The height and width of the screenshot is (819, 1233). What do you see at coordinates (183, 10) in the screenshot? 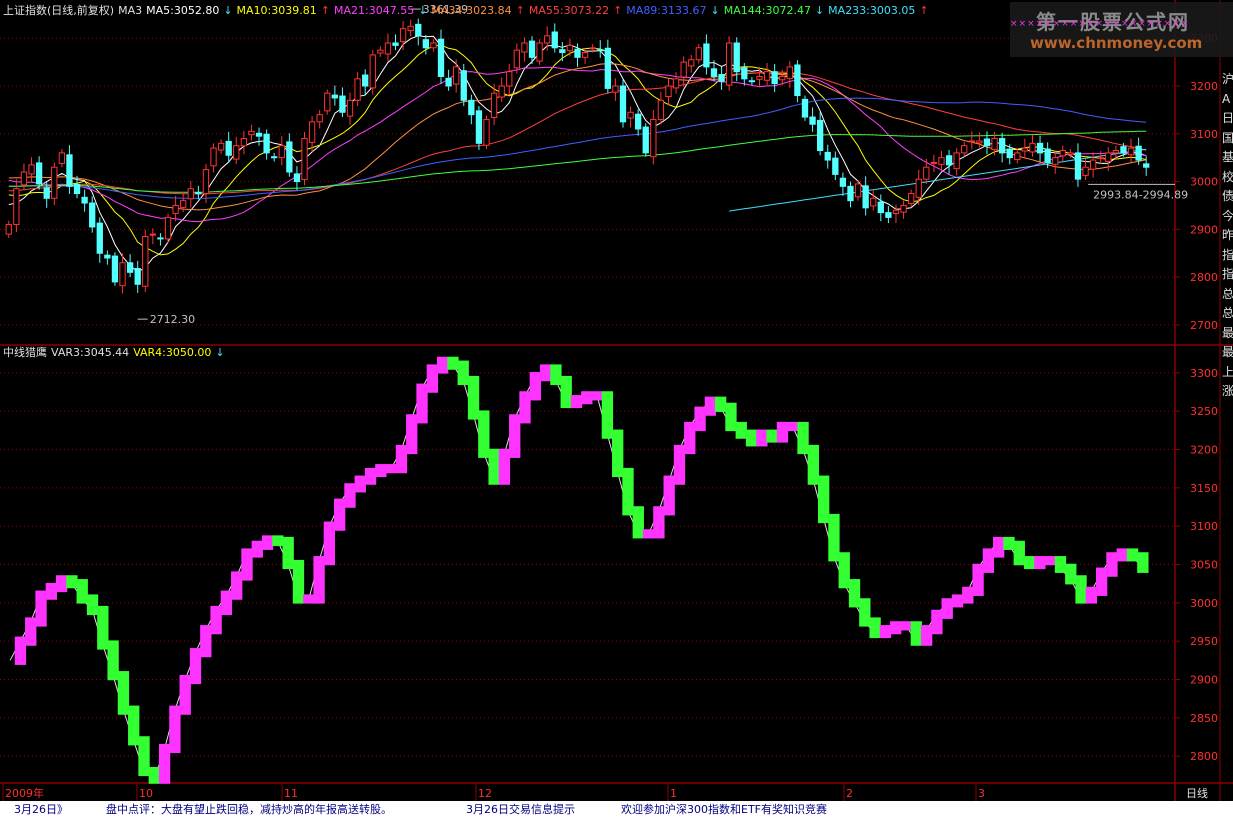
I see `ma5-label: MA5:3052.80` at bounding box center [183, 10].